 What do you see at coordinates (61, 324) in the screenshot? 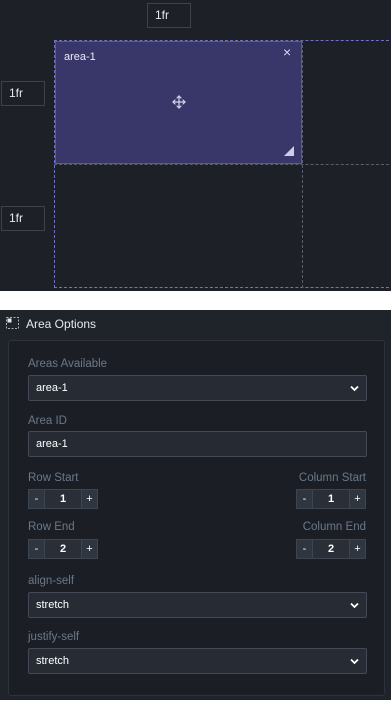
I see `panel-title: Area Options` at bounding box center [61, 324].